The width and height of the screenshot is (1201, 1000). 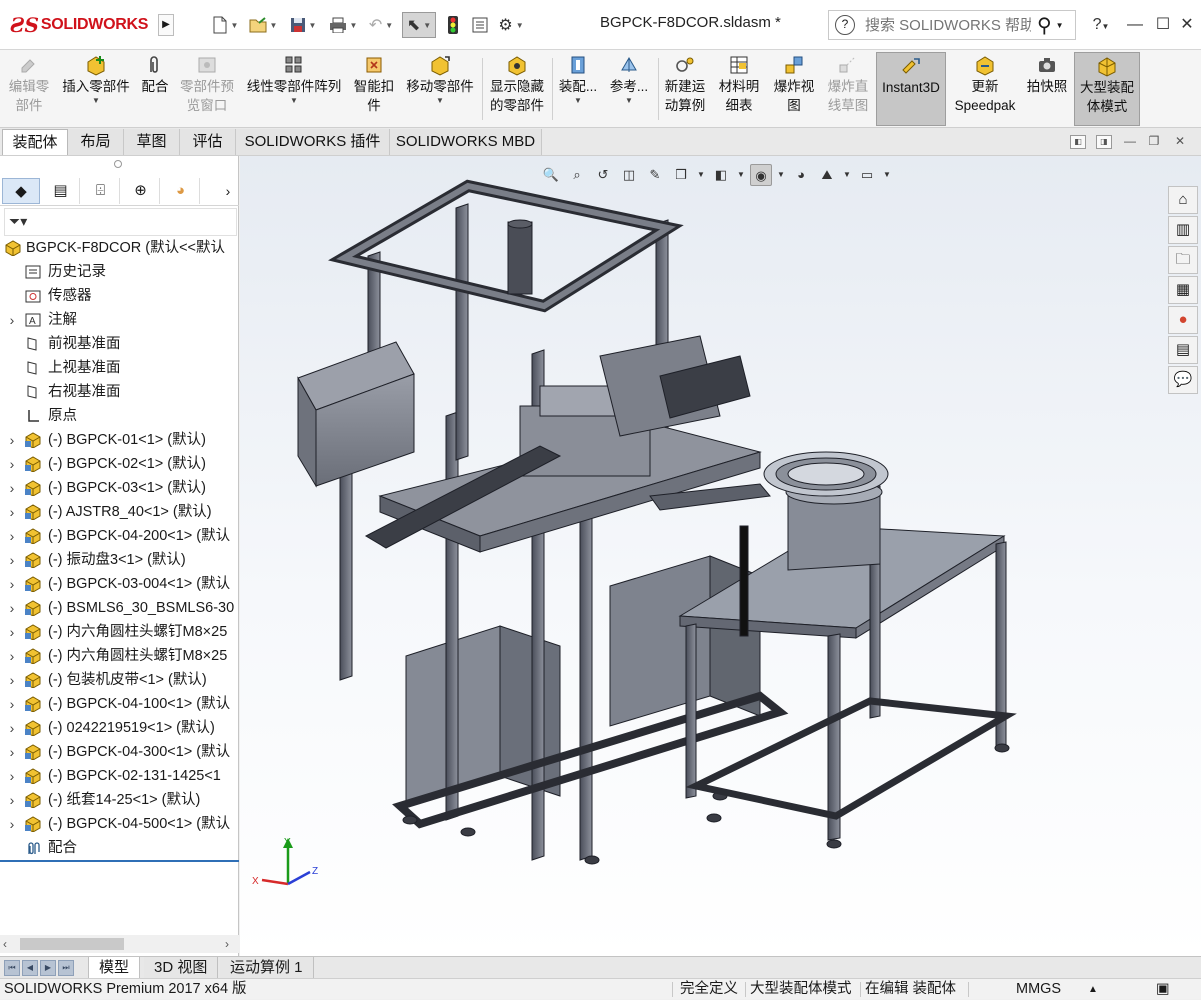 What do you see at coordinates (29, 89) in the screenshot?
I see `edit-component-button: 编辑零 部件` at bounding box center [29, 89].